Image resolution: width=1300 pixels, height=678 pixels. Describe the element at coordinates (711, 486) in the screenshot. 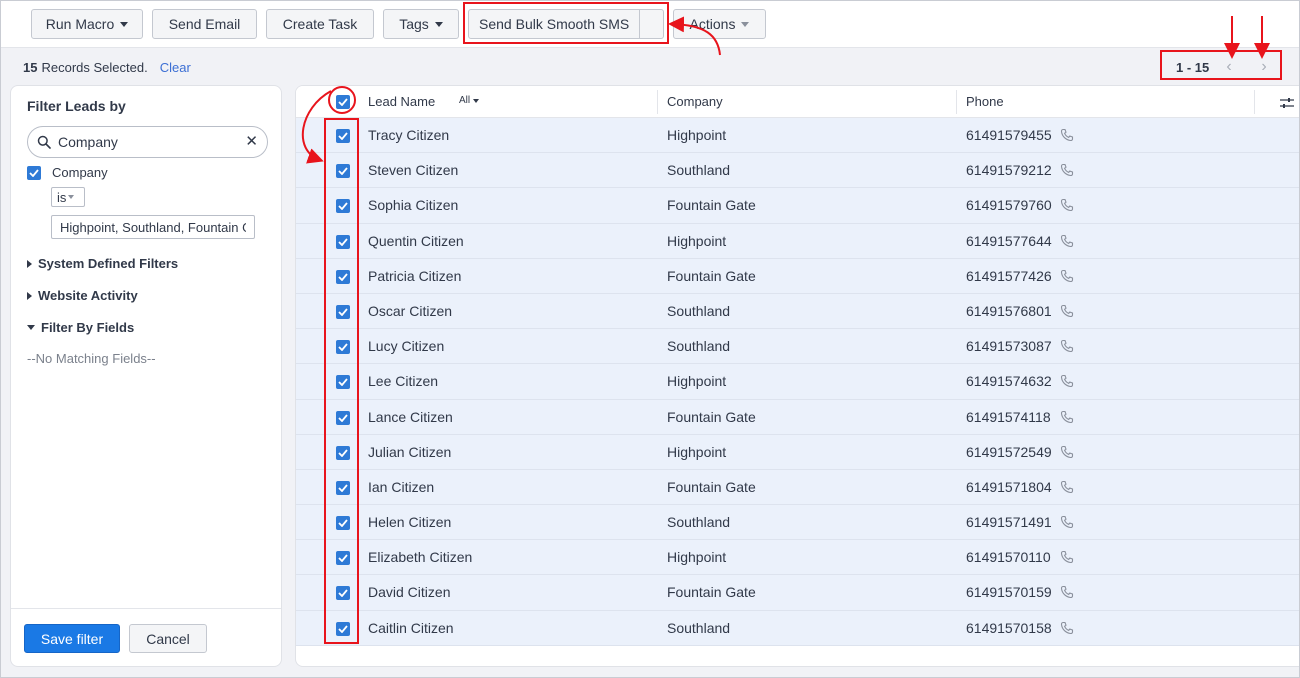

I see `company-cell: Fountain Gate` at that location.